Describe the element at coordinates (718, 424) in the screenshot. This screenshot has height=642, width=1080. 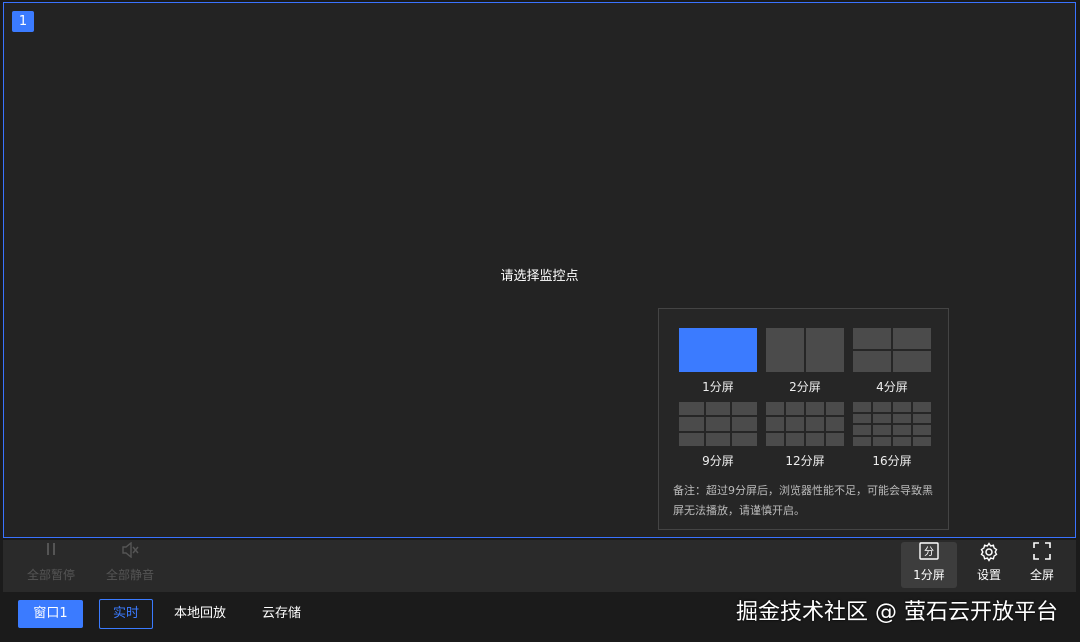
I see `split-9-icon` at that location.